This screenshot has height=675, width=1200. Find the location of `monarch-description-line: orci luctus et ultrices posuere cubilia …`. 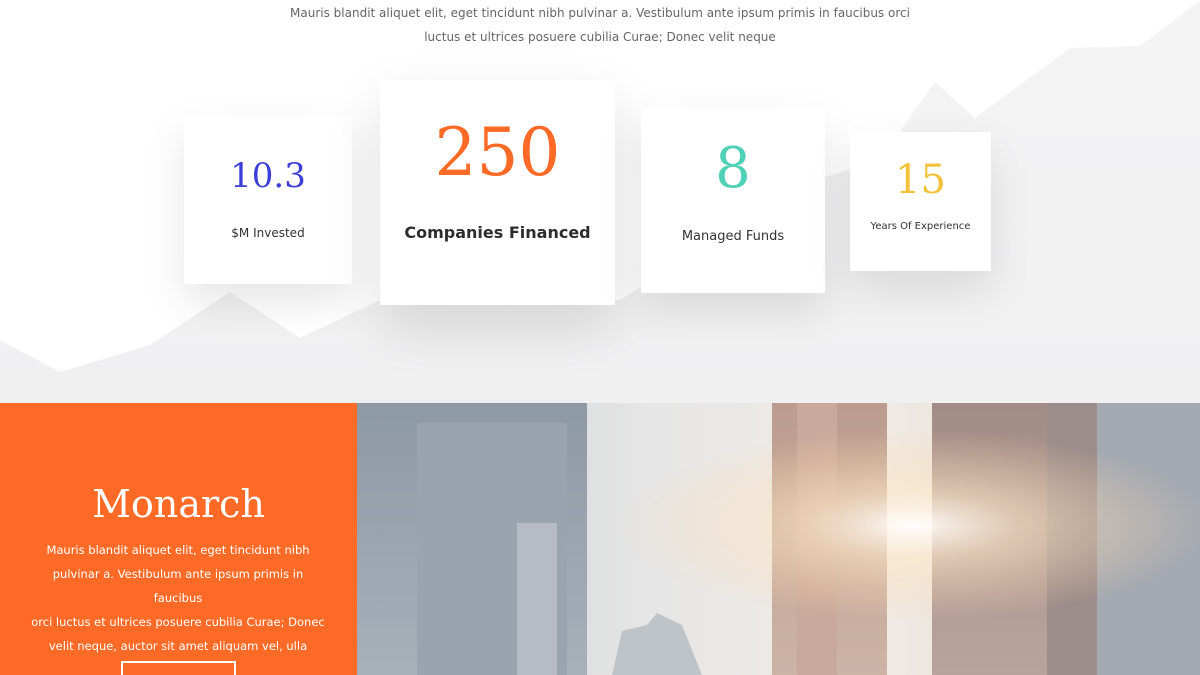

monarch-description-line: orci luctus et ultrices posuere cubilia … is located at coordinates (178, 622).